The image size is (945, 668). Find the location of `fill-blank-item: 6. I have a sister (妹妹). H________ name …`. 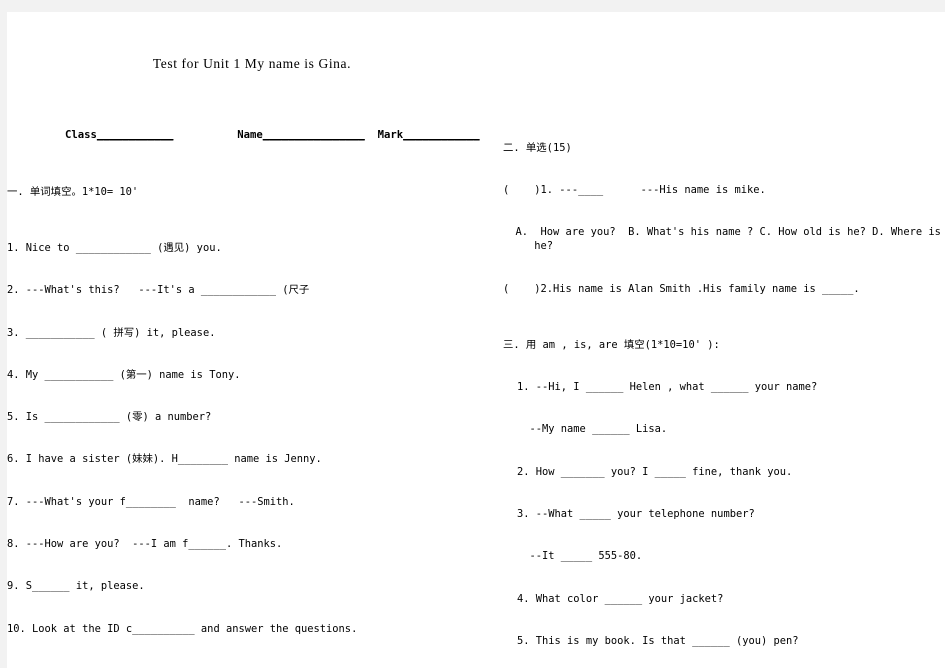

fill-blank-item: 6. I have a sister (妹妹). H________ name … is located at coordinates (244, 459).